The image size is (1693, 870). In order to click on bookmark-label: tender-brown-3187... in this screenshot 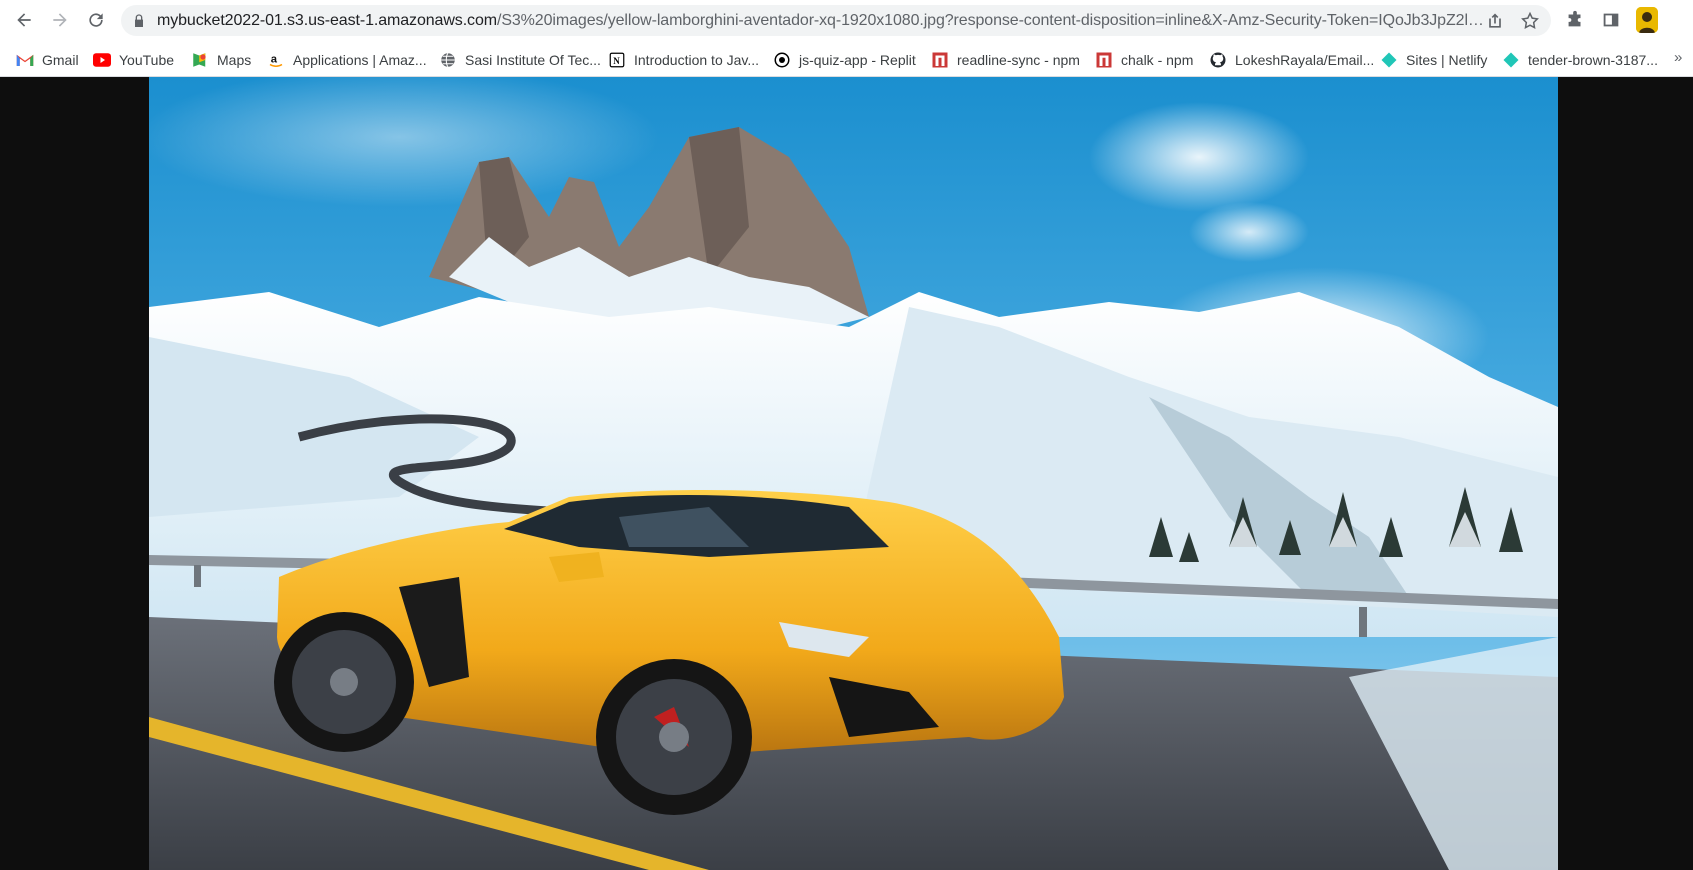, I will do `click(1593, 60)`.